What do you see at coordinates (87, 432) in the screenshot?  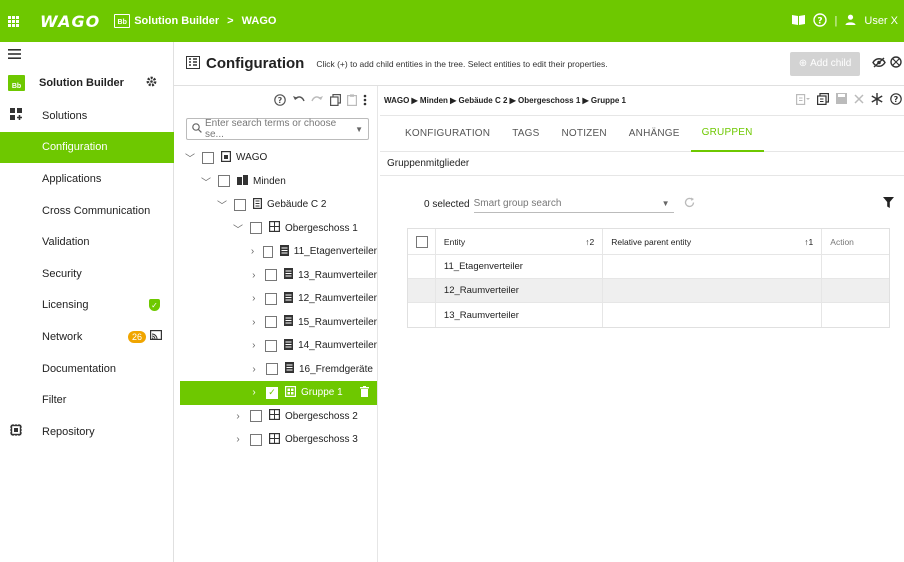 I see `sidebar-item-repository: Repository` at bounding box center [87, 432].